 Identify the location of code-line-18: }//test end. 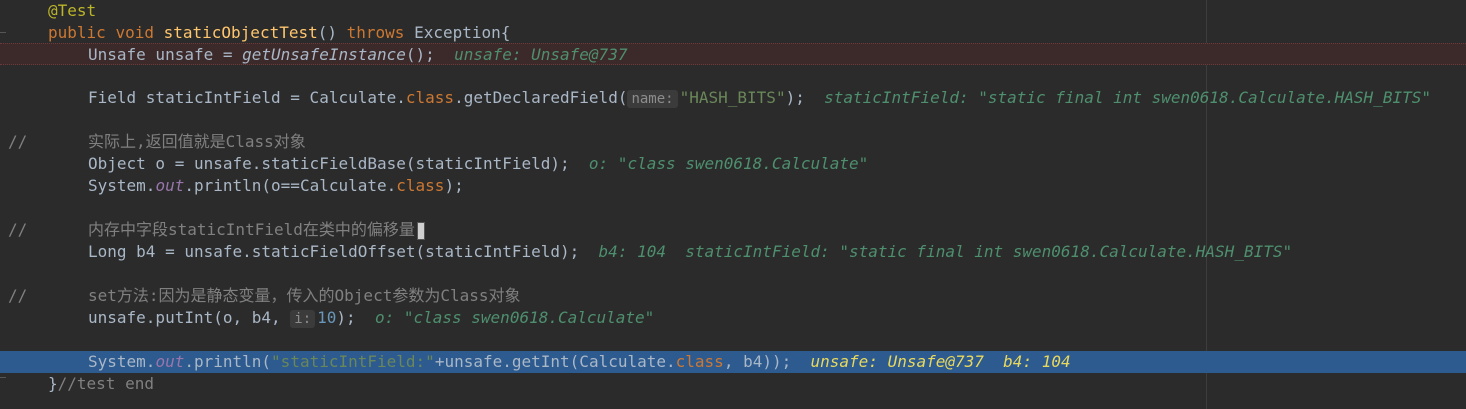
(733, 384).